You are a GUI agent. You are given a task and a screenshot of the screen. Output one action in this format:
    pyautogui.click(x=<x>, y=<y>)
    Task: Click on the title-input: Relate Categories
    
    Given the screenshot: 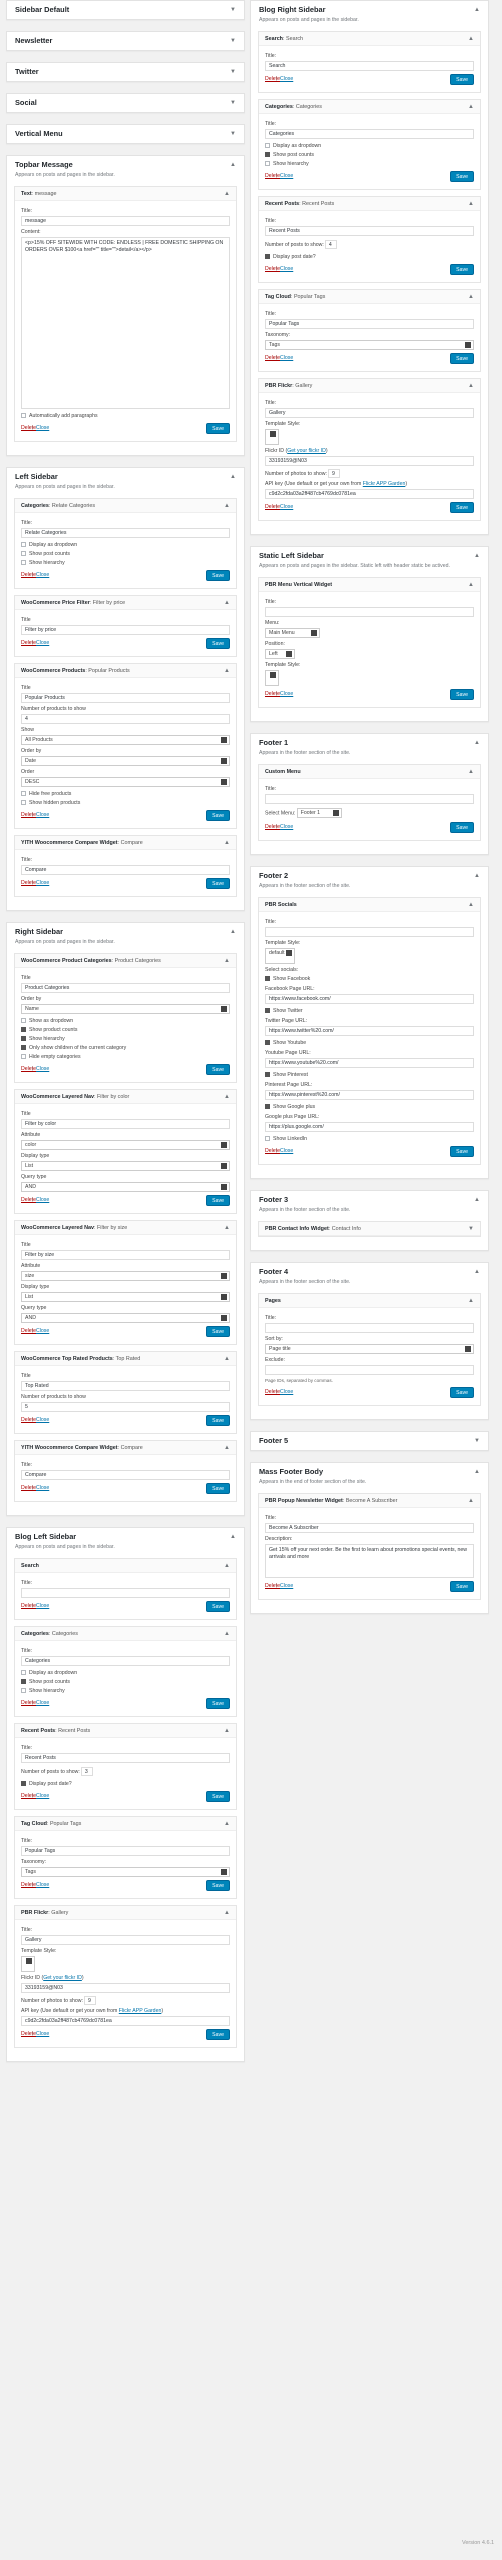 What is the action you would take?
    pyautogui.click(x=125, y=533)
    